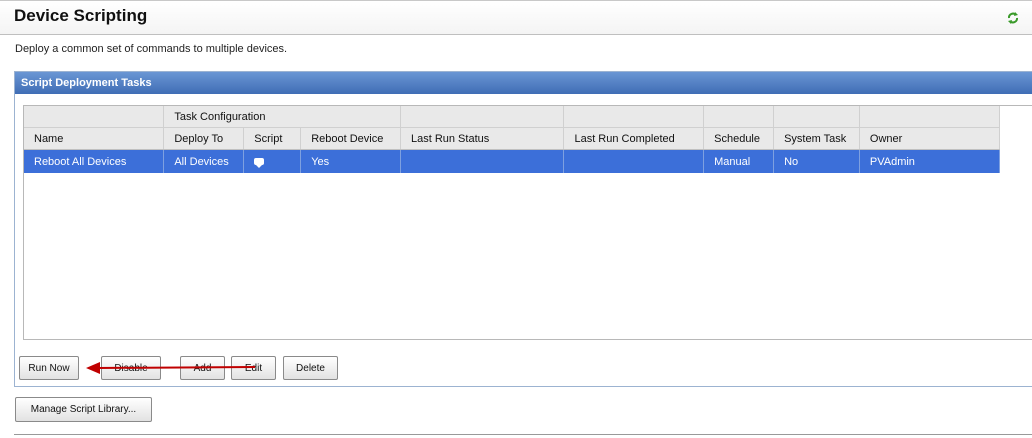 The width and height of the screenshot is (1032, 438). What do you see at coordinates (739, 138) in the screenshot?
I see `column-header-schedule: Schedule` at bounding box center [739, 138].